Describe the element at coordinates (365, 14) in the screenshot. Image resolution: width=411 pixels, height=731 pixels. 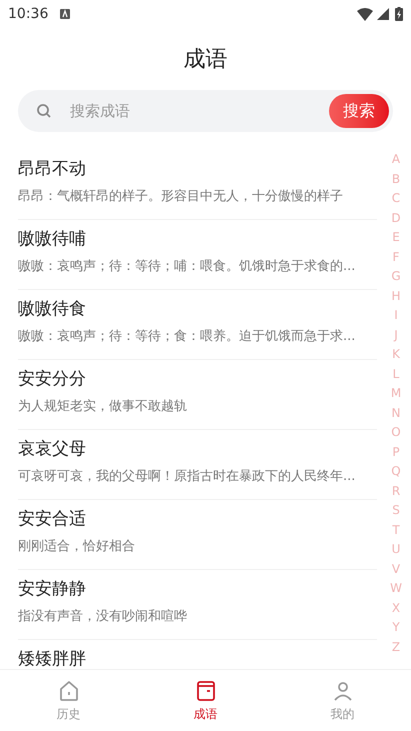
I see `wifi-icon` at that location.